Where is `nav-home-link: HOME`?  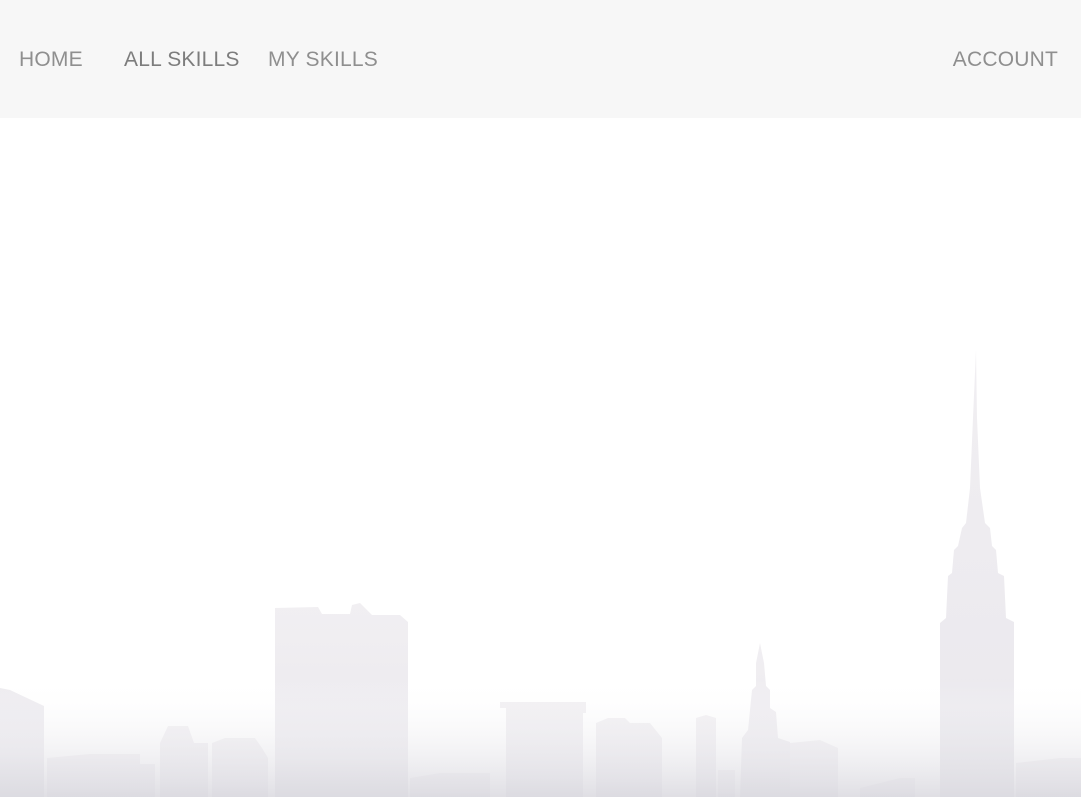
nav-home-link: HOME is located at coordinates (51, 60).